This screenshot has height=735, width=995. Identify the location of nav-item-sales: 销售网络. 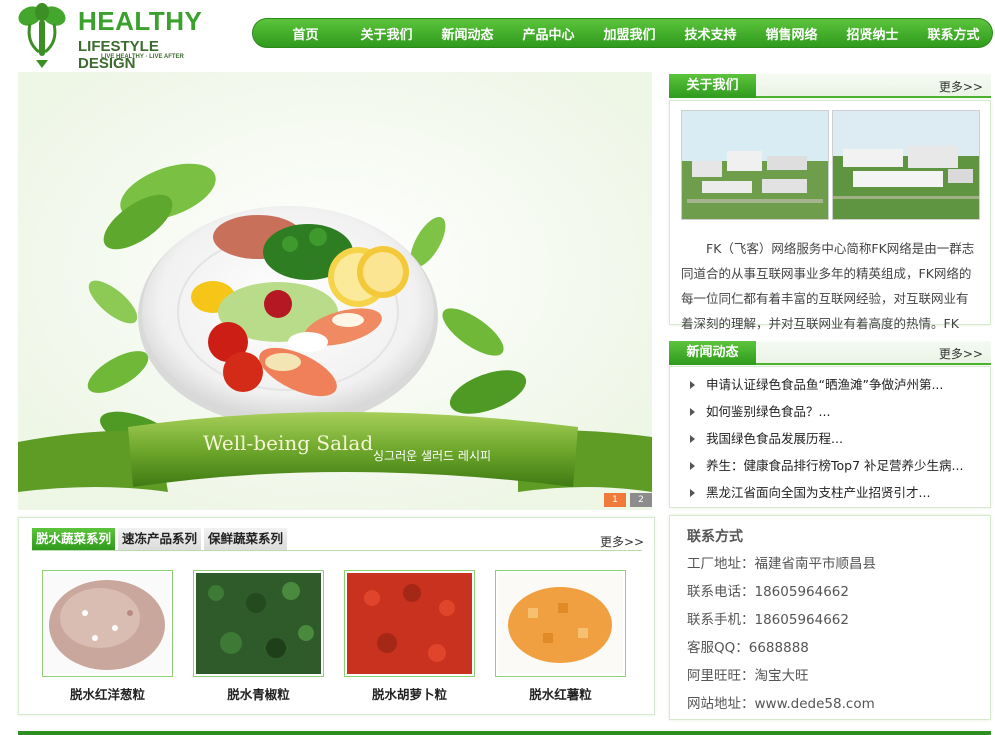
(791, 33).